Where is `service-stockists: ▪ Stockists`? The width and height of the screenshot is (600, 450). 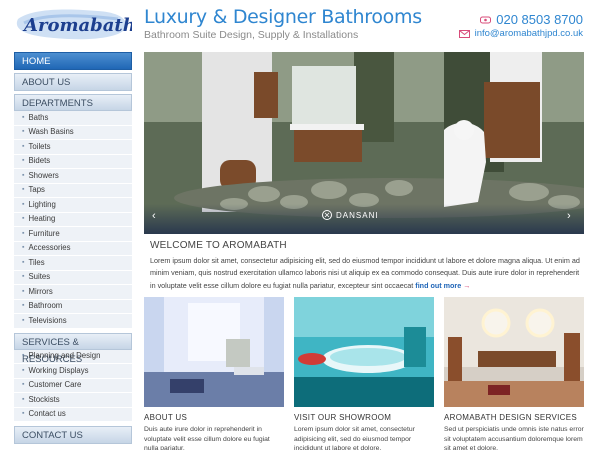 service-stockists: ▪ Stockists is located at coordinates (73, 400).